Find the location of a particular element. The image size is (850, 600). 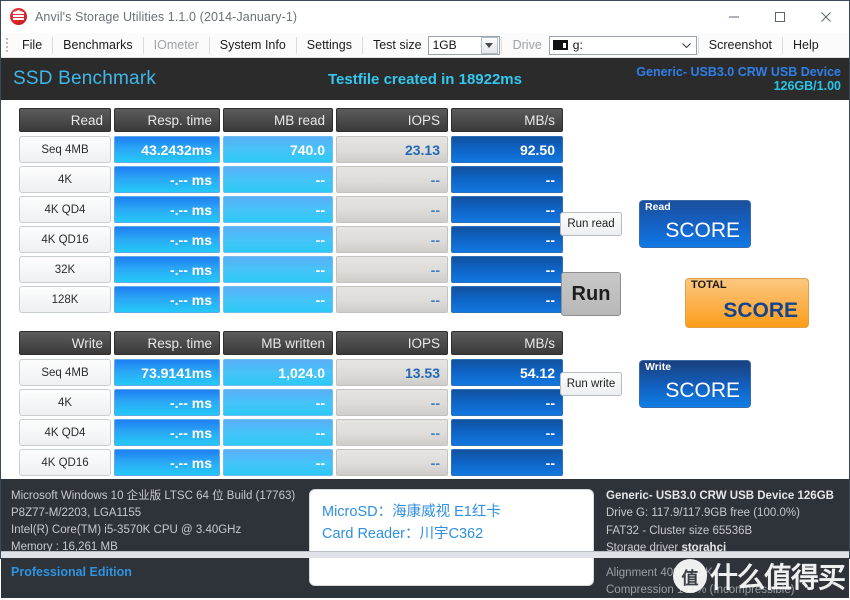

note-box: MicroSD：海康威视 E1红卡 Card Reader：川宇C362 is located at coordinates (451, 537).